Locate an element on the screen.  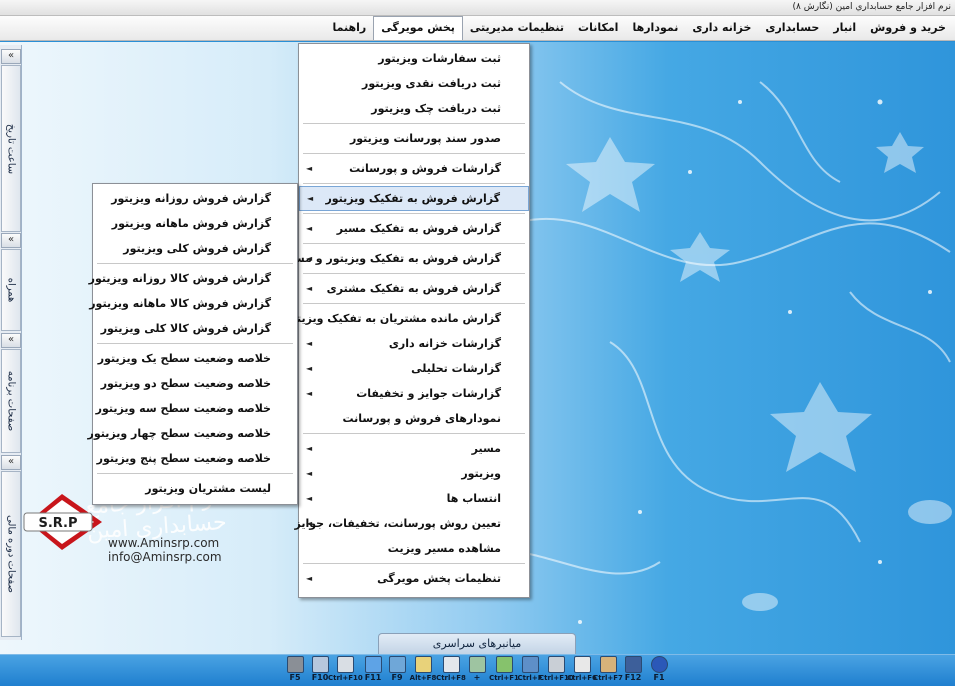
menu-item-label: گزارش فروش به تفکیک مشتری is located at coordinates (413, 288).